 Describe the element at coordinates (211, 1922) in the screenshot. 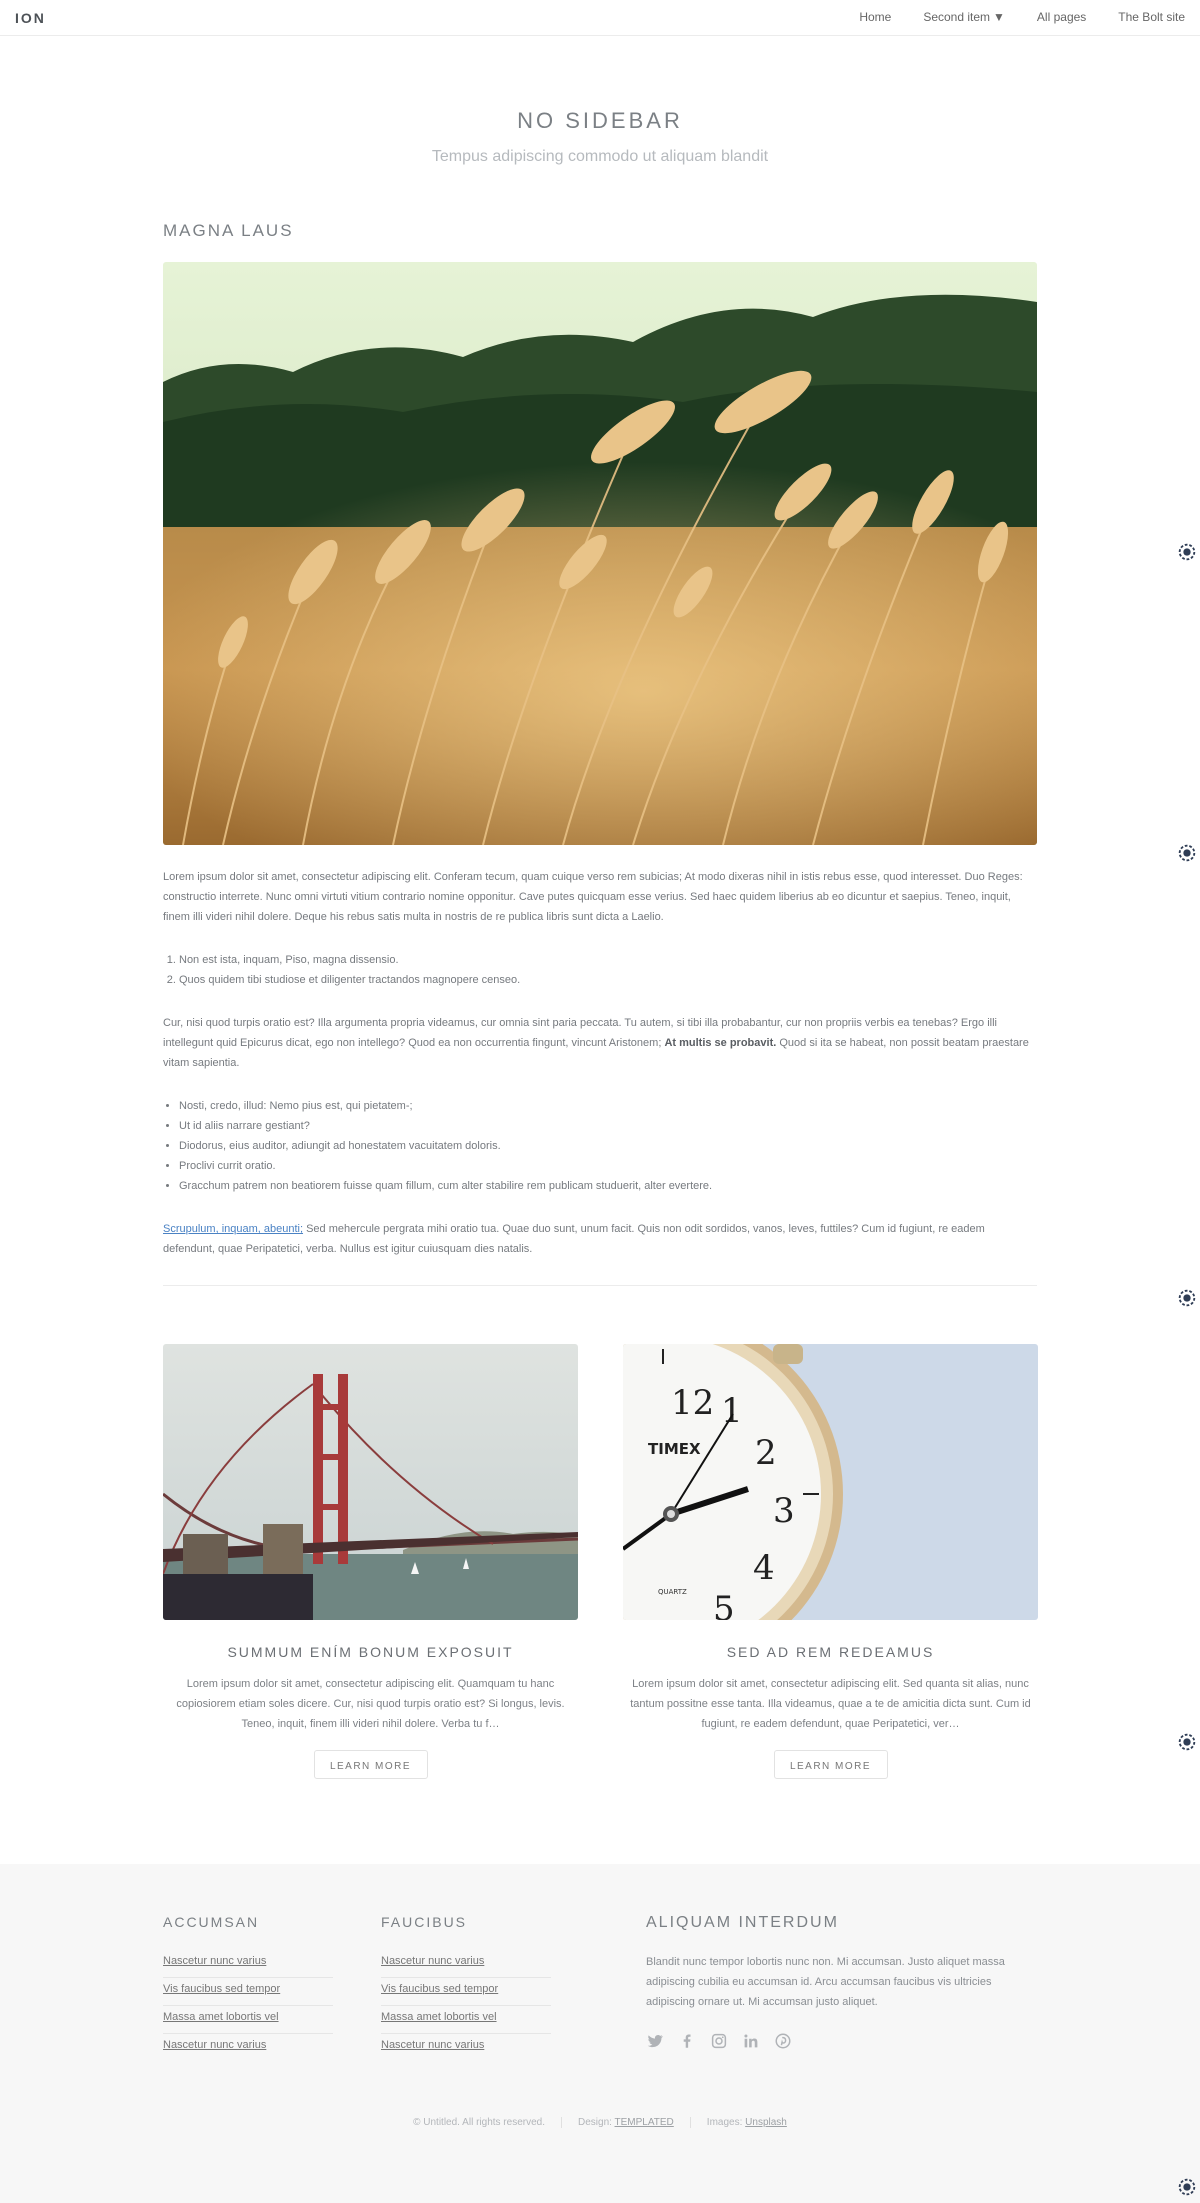

I see `footer-column-title: ACCUMSAN` at that location.